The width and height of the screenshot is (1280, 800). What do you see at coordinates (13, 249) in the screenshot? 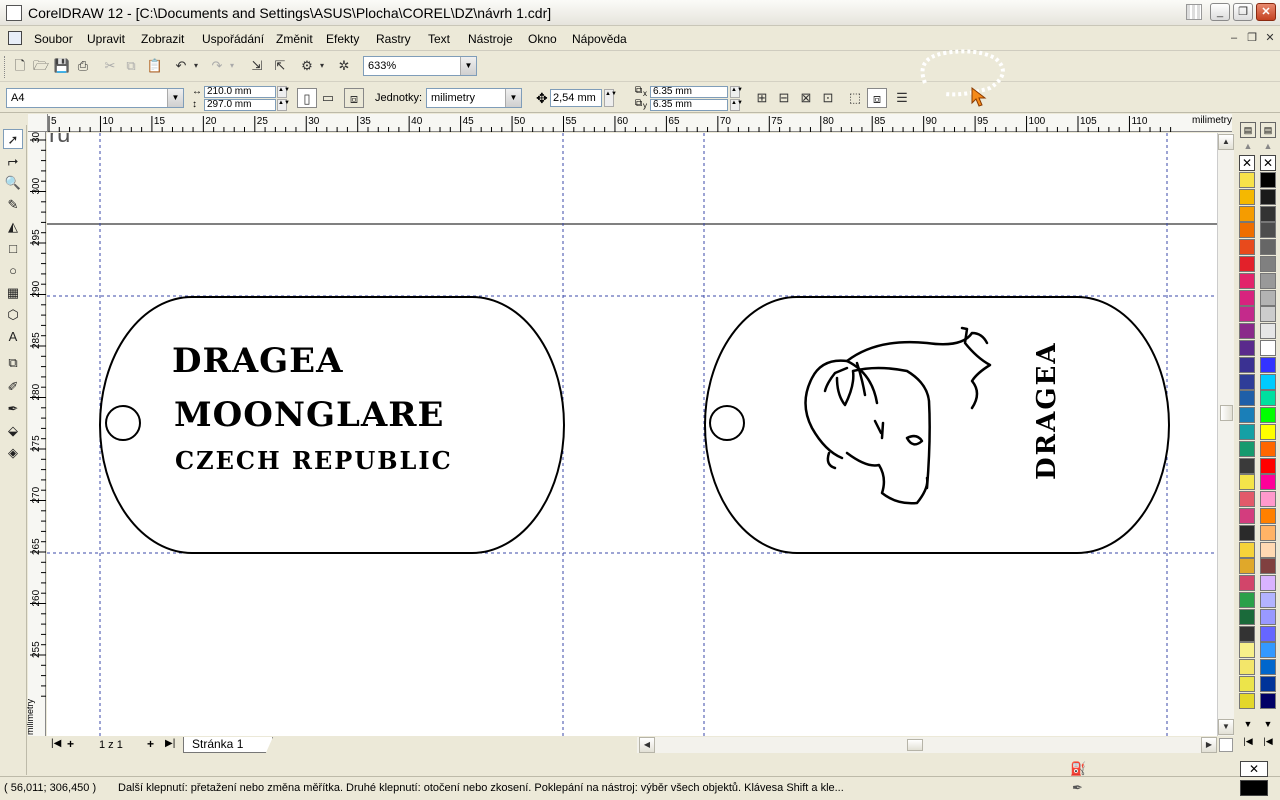
I see `rectangle-tool-icon: □` at bounding box center [13, 249].